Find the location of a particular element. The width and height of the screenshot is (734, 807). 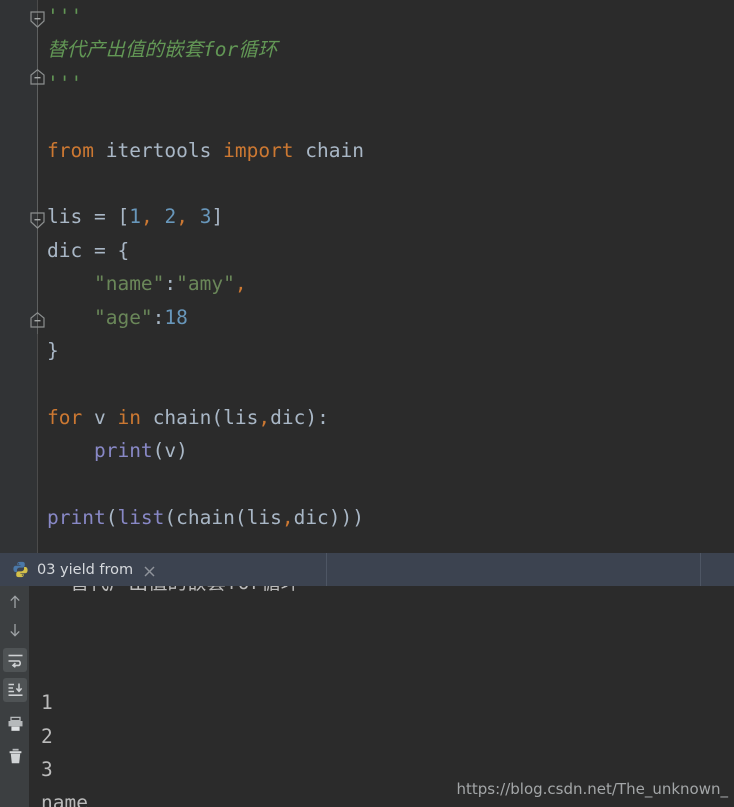

code-token: dic))) is located at coordinates (329, 517).